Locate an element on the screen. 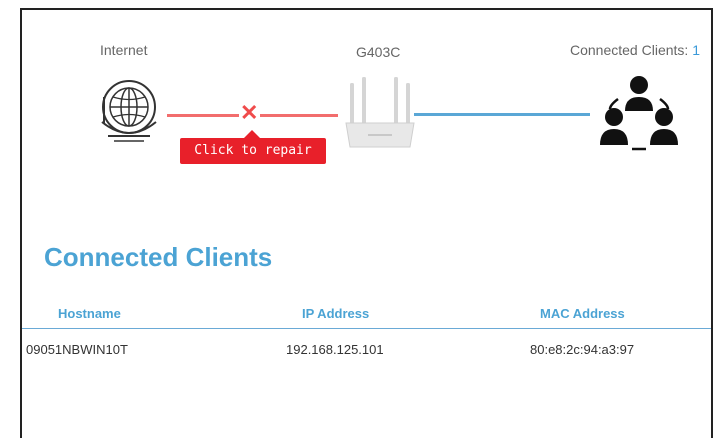 Image resolution: width=723 pixels, height=438 pixels. users-icon is located at coordinates (639, 113).